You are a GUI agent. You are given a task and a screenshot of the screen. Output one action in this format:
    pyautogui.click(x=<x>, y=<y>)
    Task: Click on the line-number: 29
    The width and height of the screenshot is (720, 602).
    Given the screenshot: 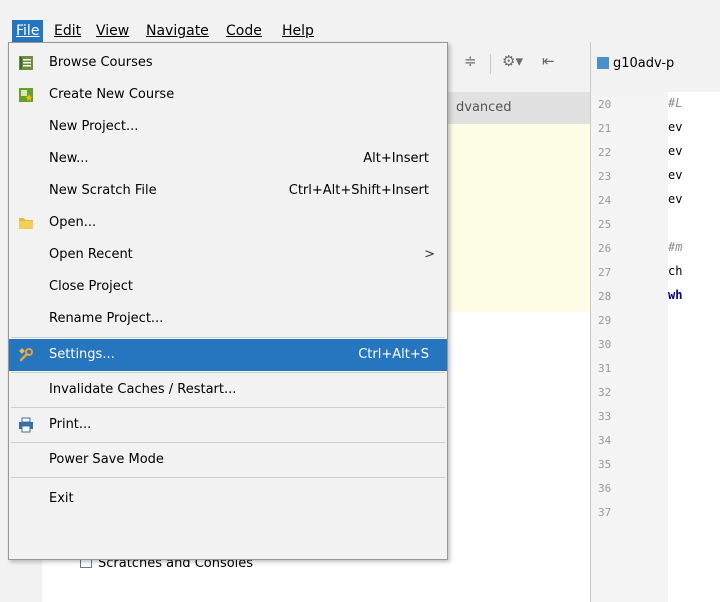 What is the action you would take?
    pyautogui.click(x=605, y=320)
    